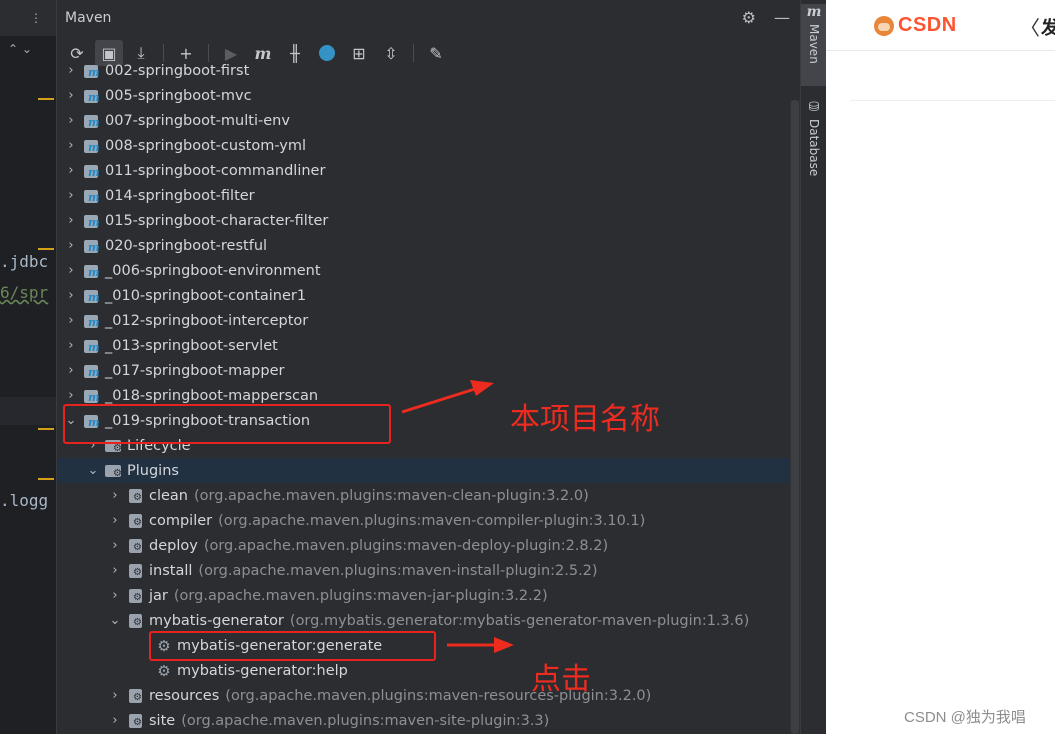 The height and width of the screenshot is (734, 1055). What do you see at coordinates (561, 679) in the screenshot?
I see `click-note: 点击` at bounding box center [561, 679].